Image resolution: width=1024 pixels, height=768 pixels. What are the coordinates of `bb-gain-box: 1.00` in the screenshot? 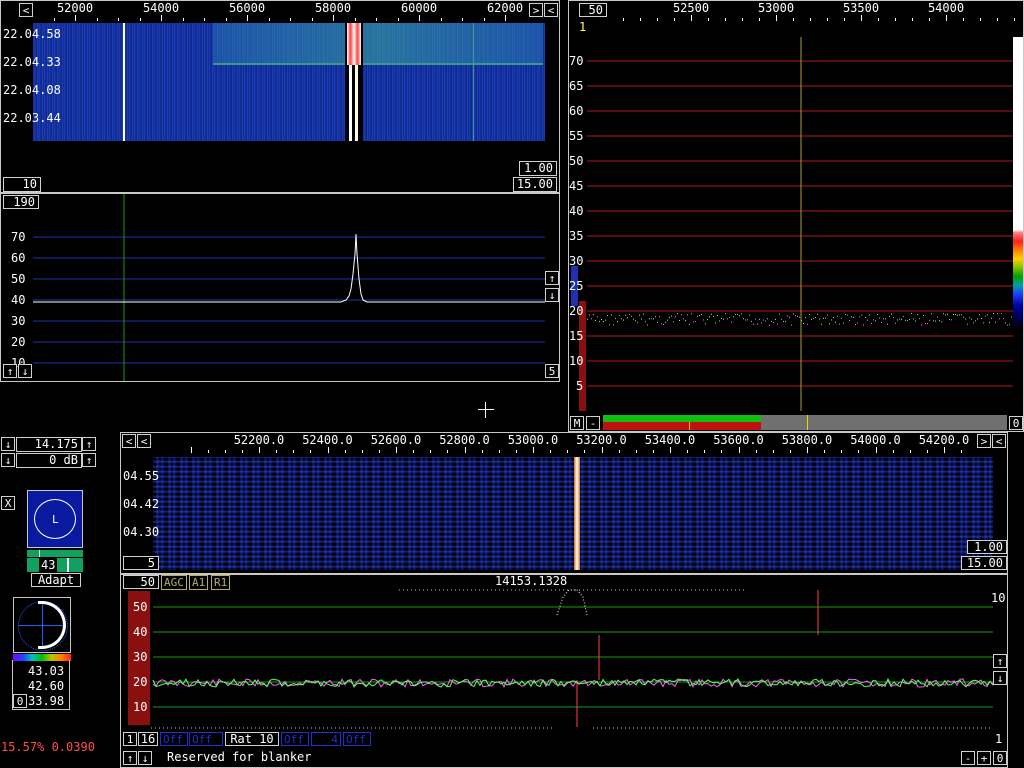 It's located at (987, 547).